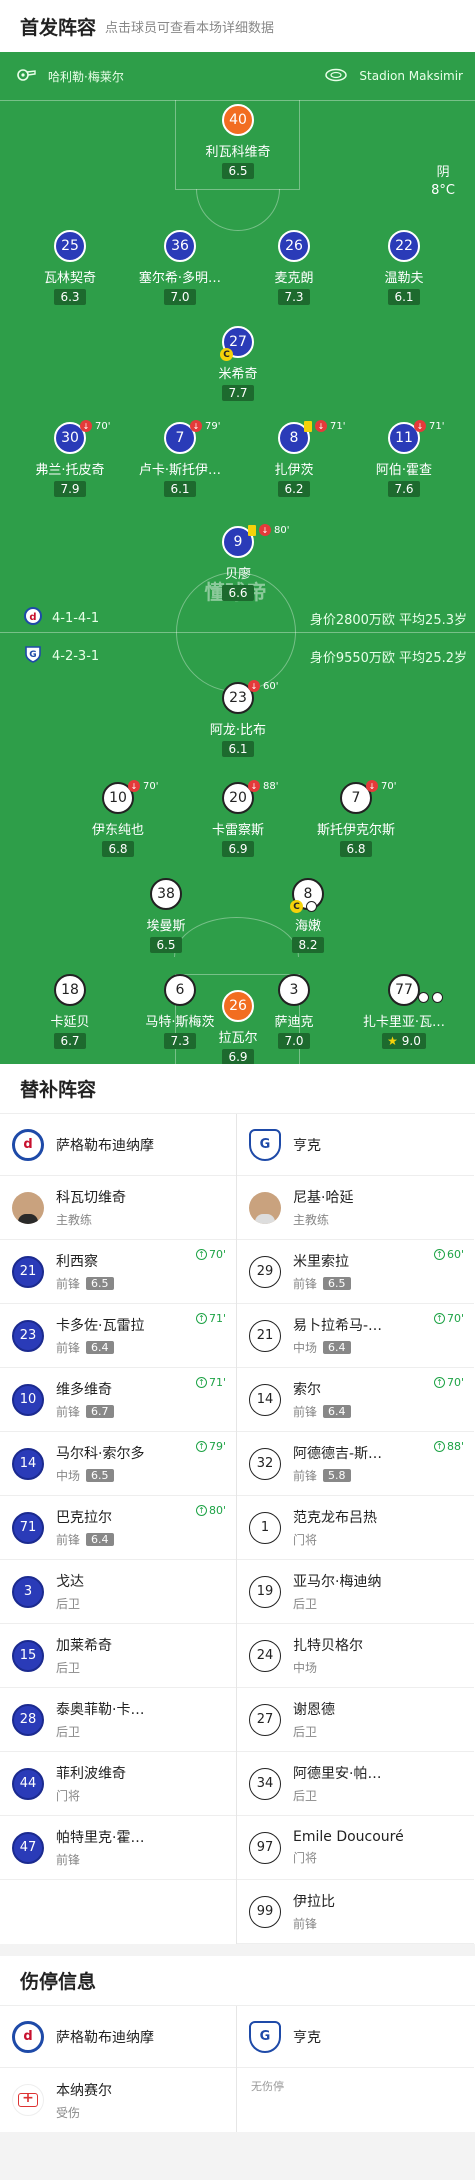 Image resolution: width=475 pixels, height=2180 pixels. Describe the element at coordinates (355, 1784) in the screenshot. I see `sub-player-row: 34 阿德里安·帕… 后卫` at that location.